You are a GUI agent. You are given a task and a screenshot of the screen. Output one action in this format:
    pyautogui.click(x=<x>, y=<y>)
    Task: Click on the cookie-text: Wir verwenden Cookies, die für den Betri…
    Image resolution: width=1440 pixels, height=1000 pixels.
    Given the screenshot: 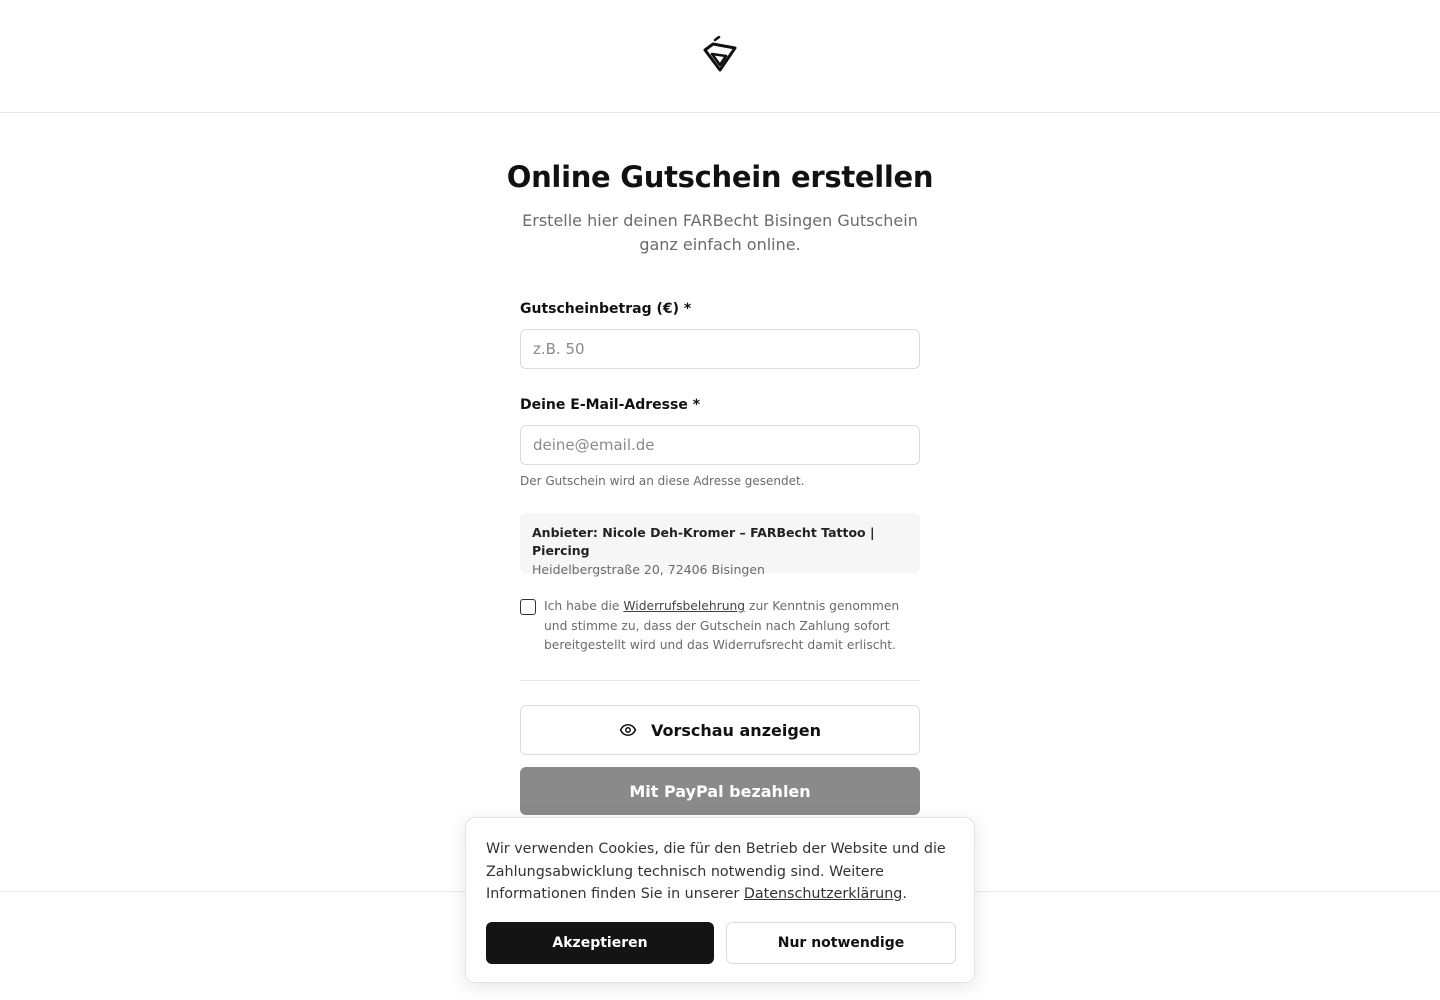 What is the action you would take?
    pyautogui.click(x=721, y=872)
    